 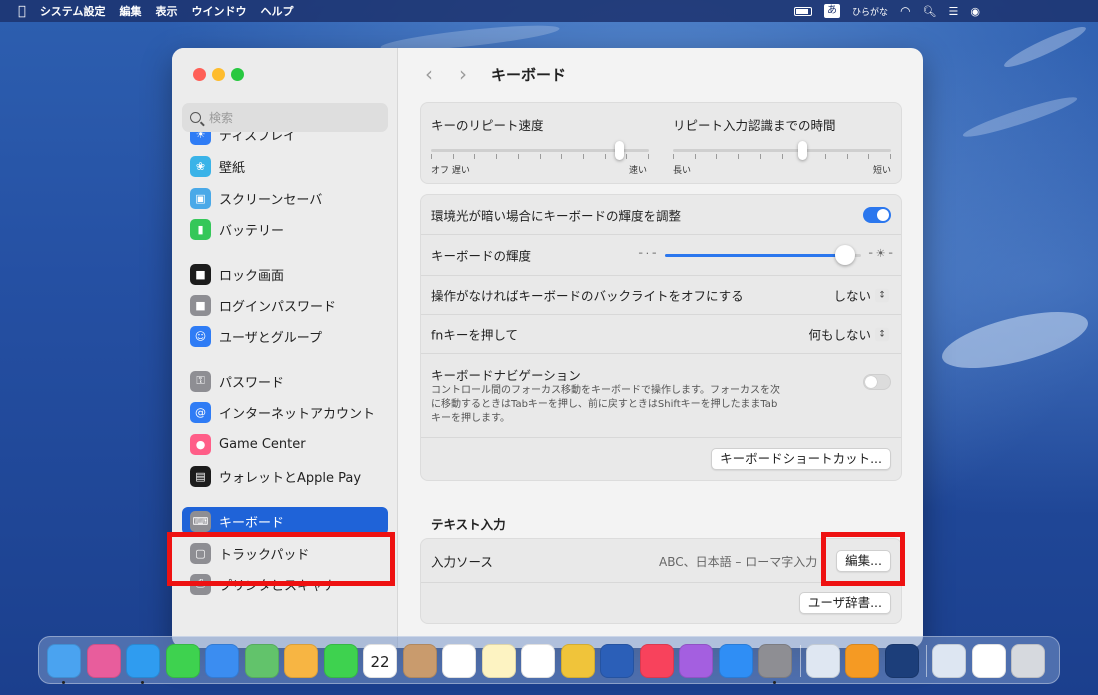 I want to click on backlight-off-popup: しない ↕, so click(x=861, y=295).